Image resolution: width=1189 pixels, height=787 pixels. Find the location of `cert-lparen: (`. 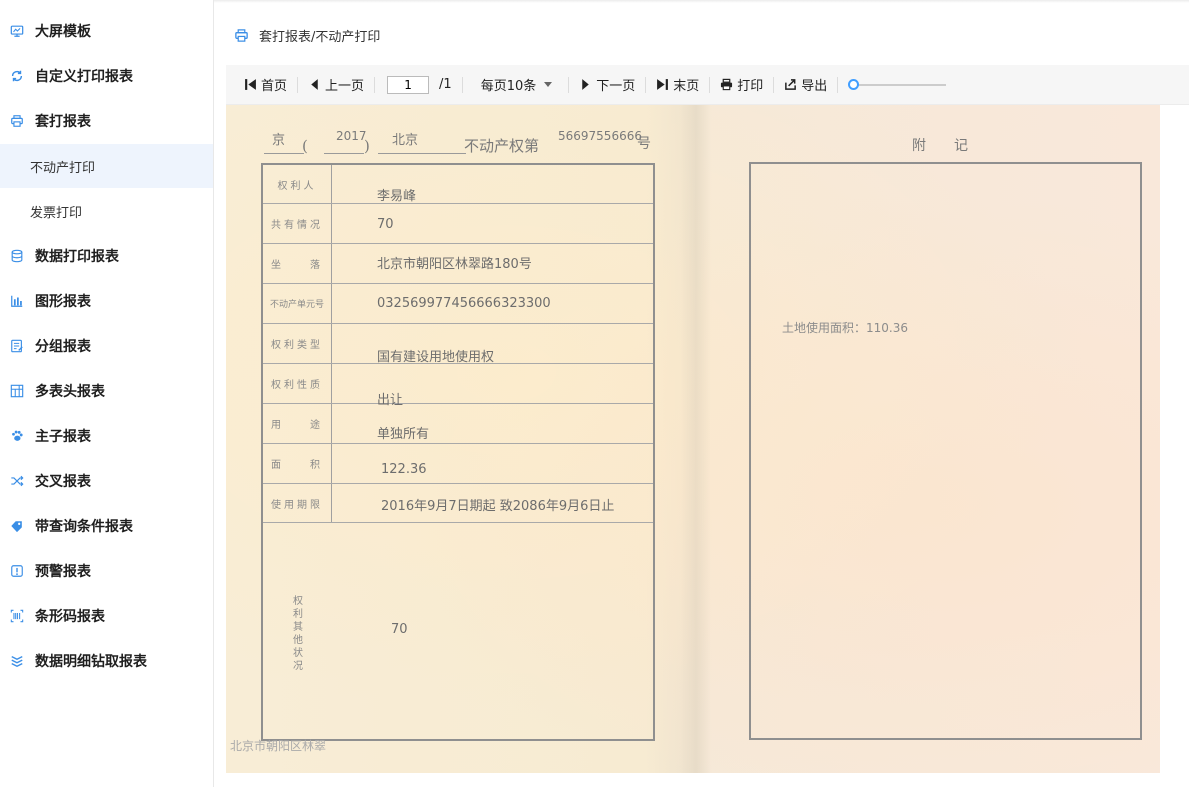

cert-lparen: ( is located at coordinates (305, 146).